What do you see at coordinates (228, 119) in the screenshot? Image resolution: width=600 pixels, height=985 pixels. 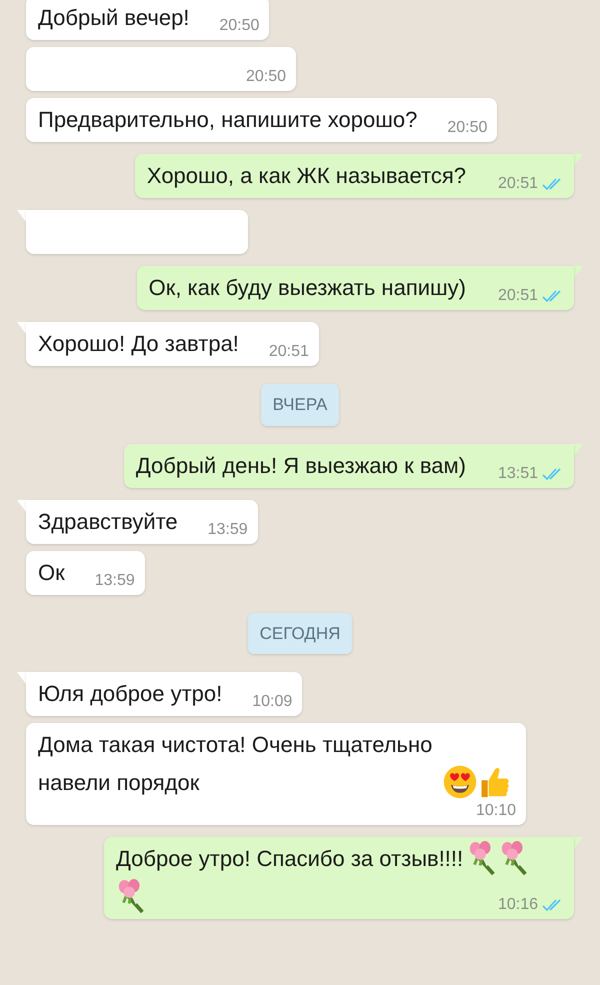 I see `message-text: Предварительно, напишите хорошо?` at bounding box center [228, 119].